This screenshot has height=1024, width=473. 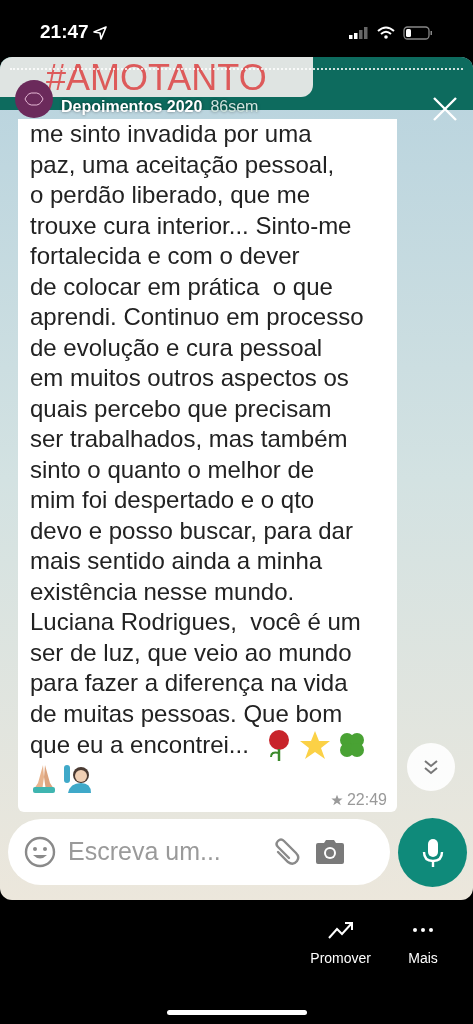 What do you see at coordinates (386, 32) in the screenshot?
I see `wifi-icon` at bounding box center [386, 32].